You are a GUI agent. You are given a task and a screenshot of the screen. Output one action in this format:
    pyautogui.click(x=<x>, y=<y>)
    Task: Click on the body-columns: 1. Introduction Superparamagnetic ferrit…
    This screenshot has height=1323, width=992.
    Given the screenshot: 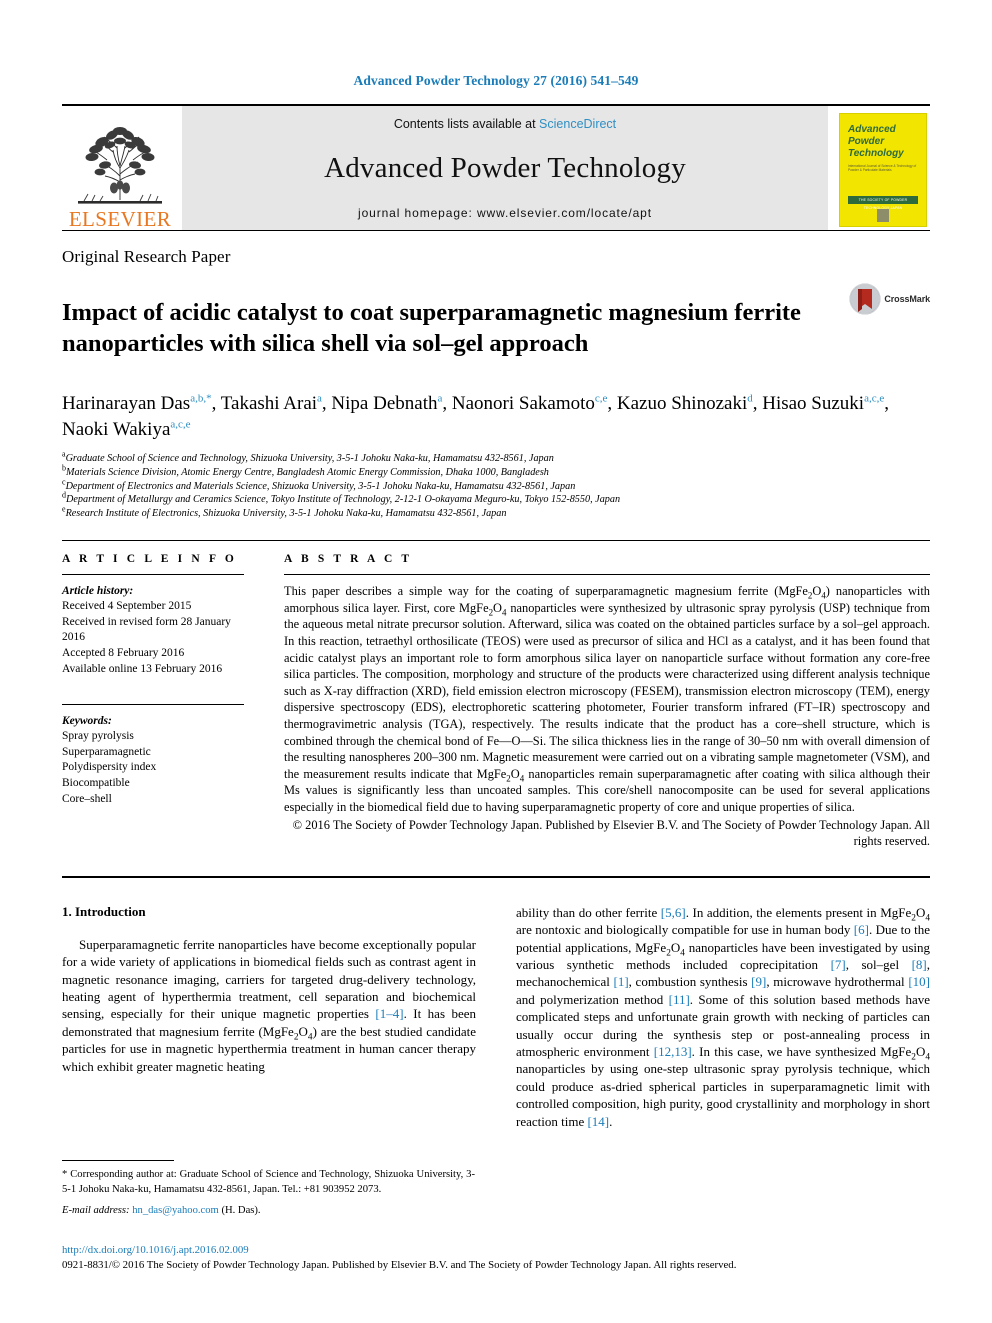 What is the action you would take?
    pyautogui.click(x=496, y=1017)
    